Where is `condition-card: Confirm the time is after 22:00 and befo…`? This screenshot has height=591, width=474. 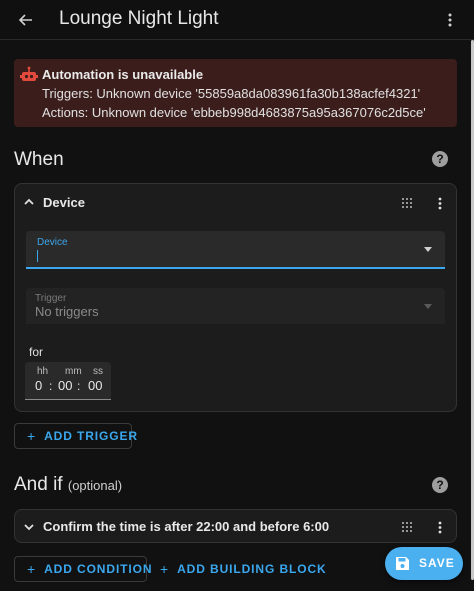 condition-card: Confirm the time is after 22:00 and befo… is located at coordinates (235, 526).